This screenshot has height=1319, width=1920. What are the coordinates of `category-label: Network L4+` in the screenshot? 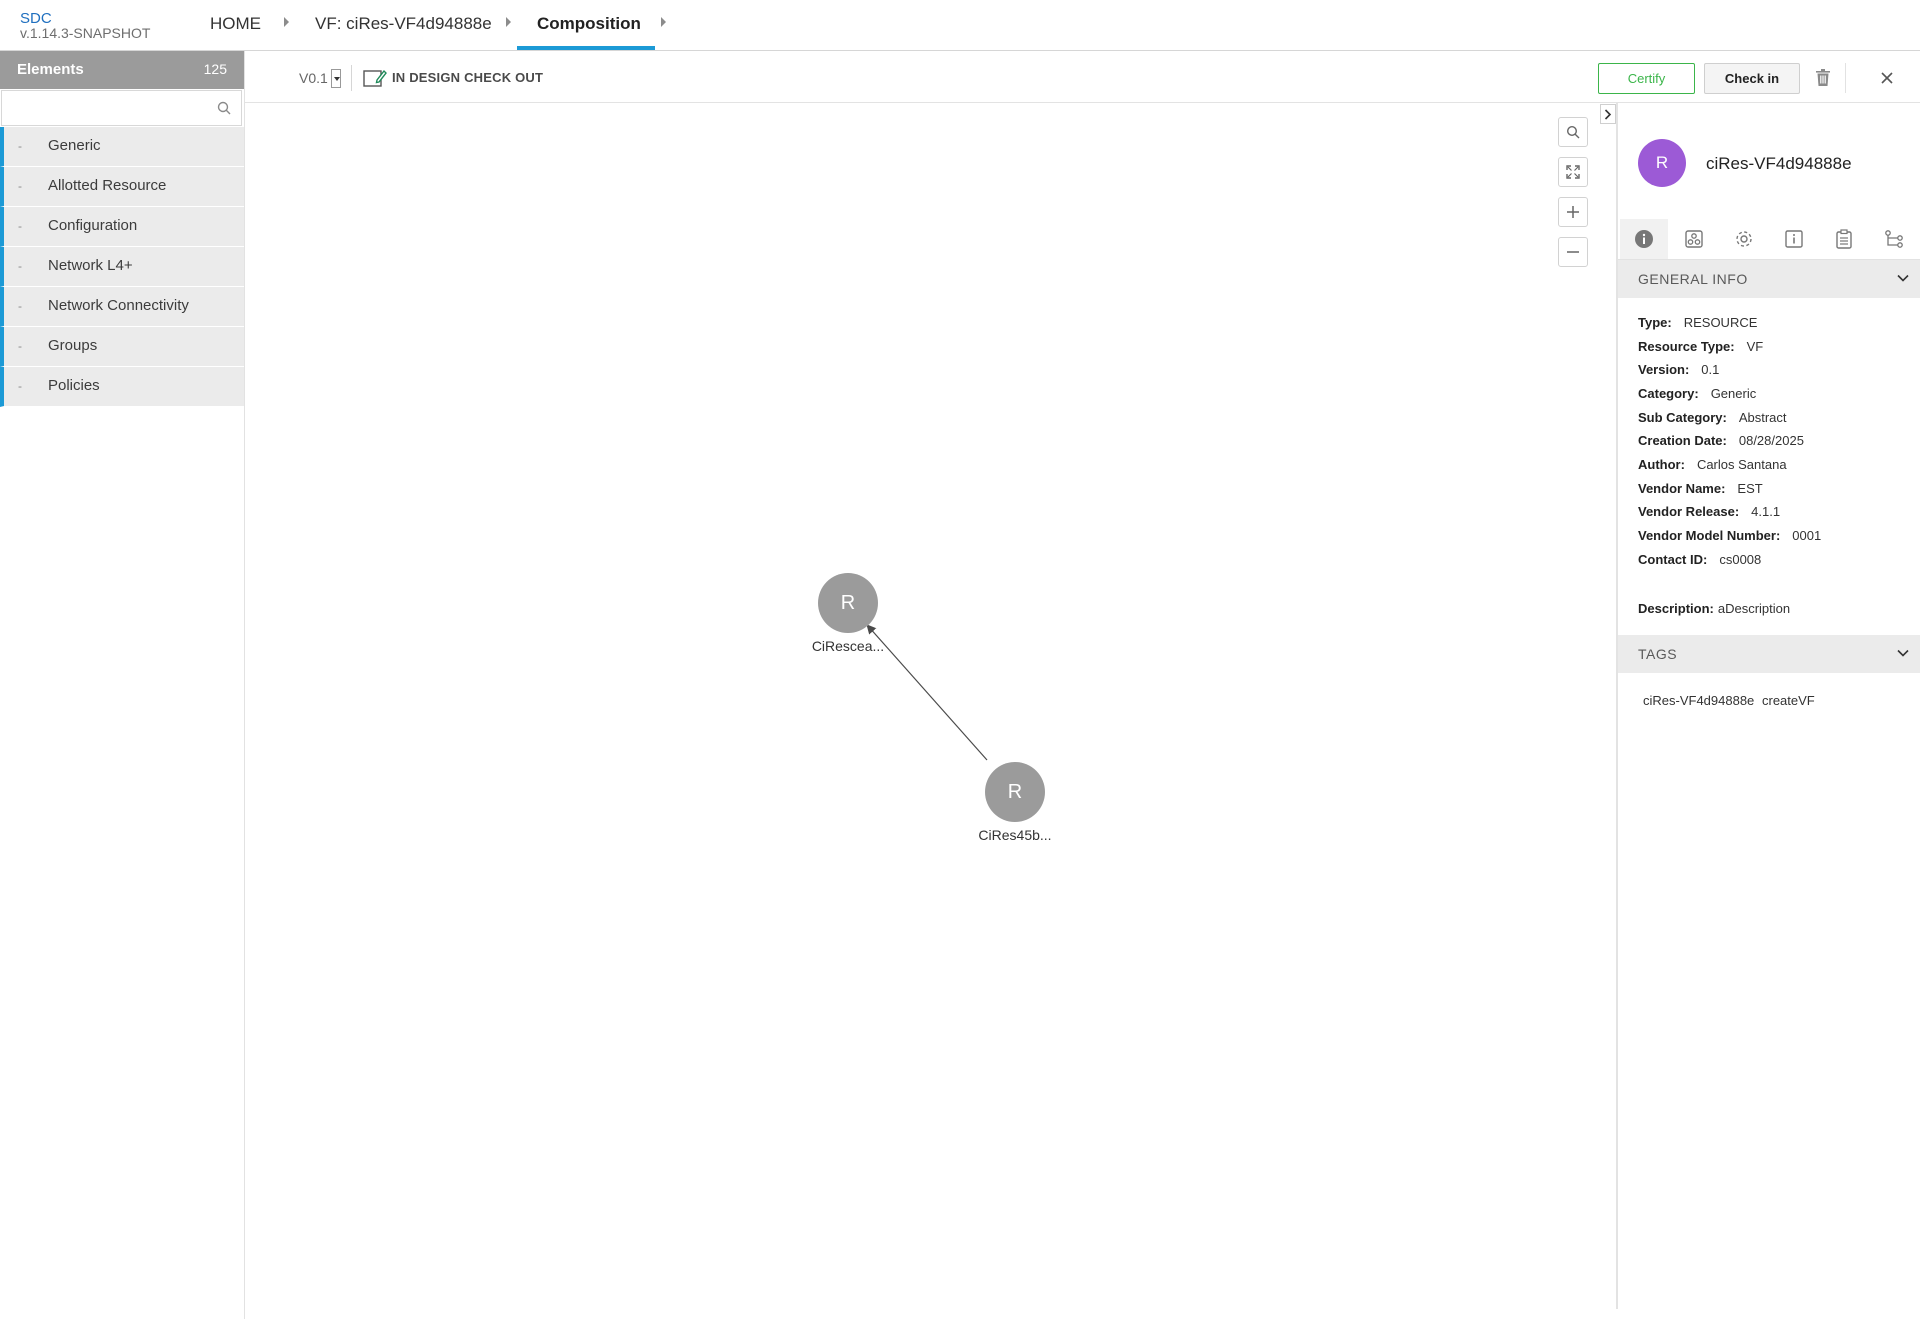 It's located at (90, 265).